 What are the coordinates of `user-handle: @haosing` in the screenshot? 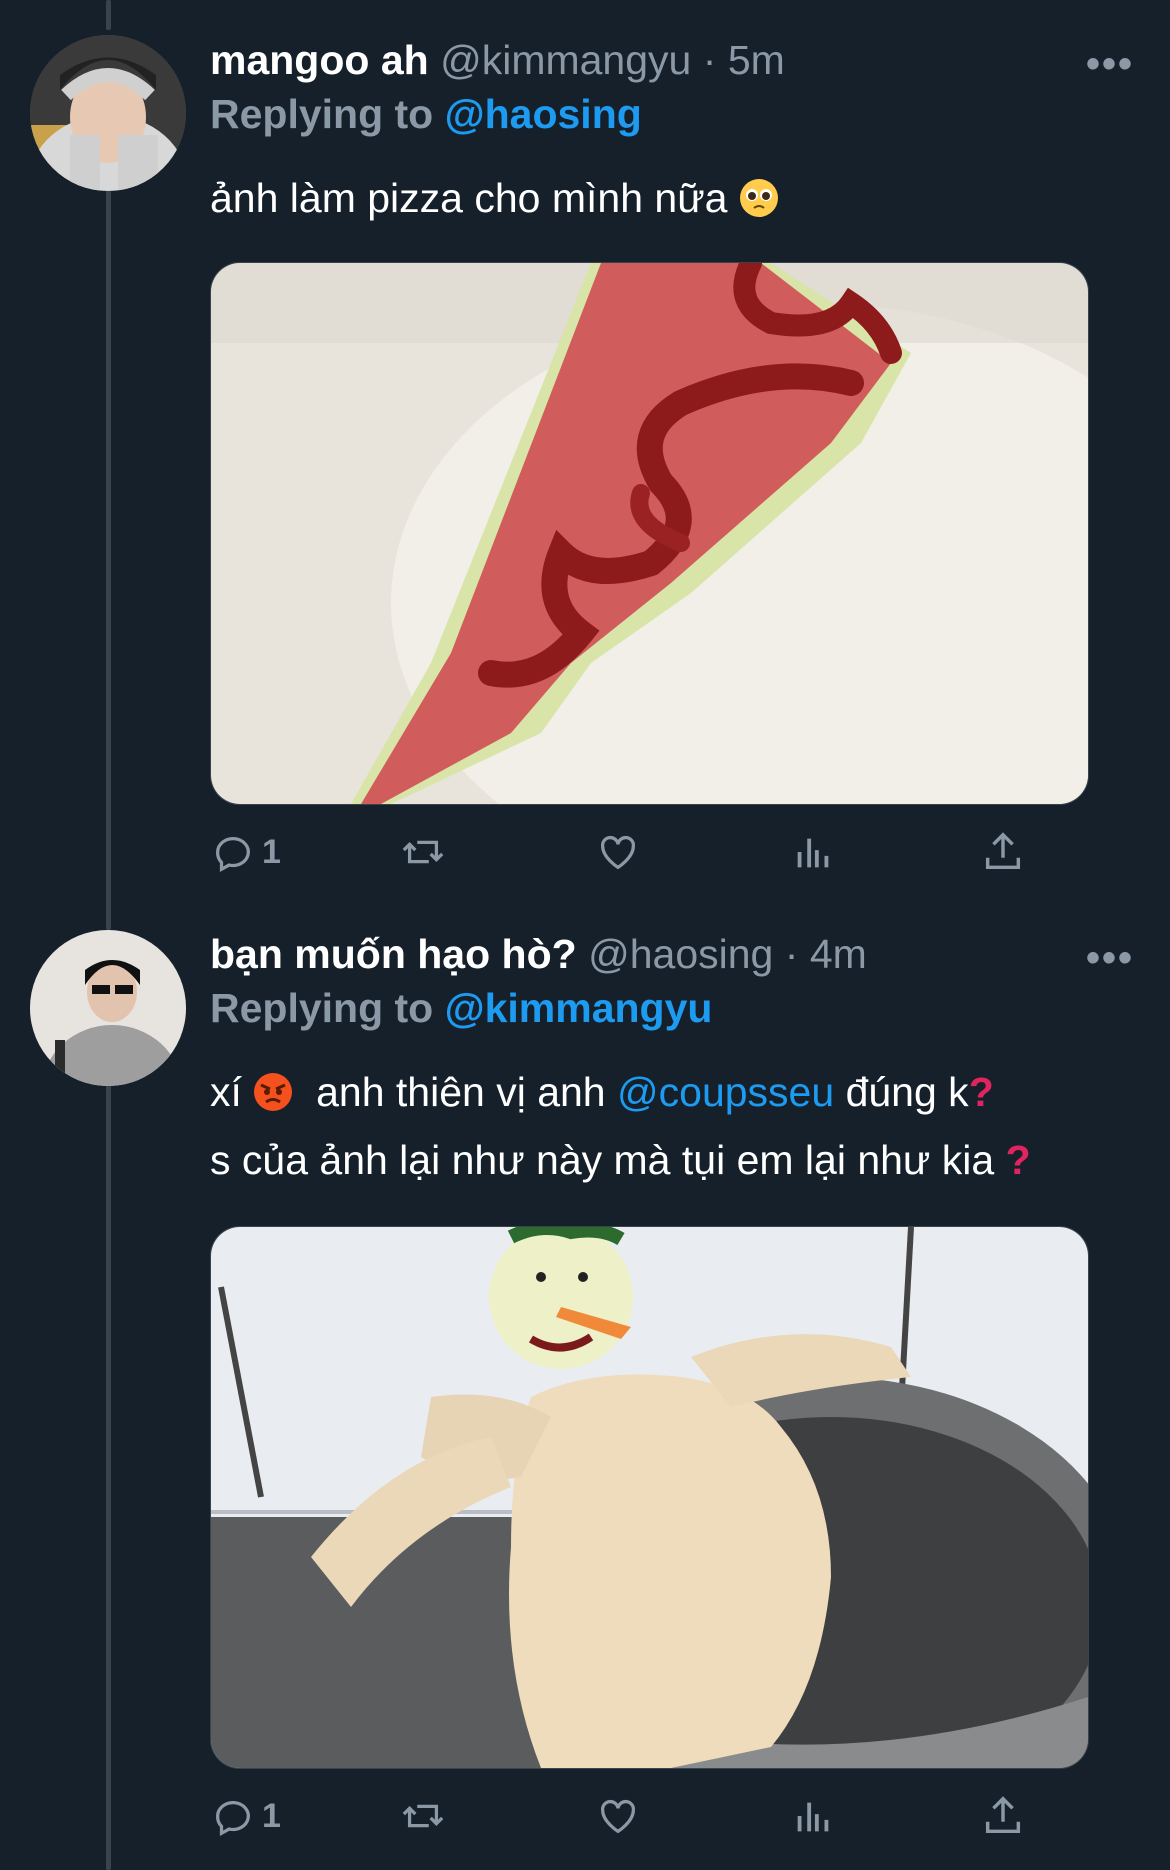 It's located at (680, 954).